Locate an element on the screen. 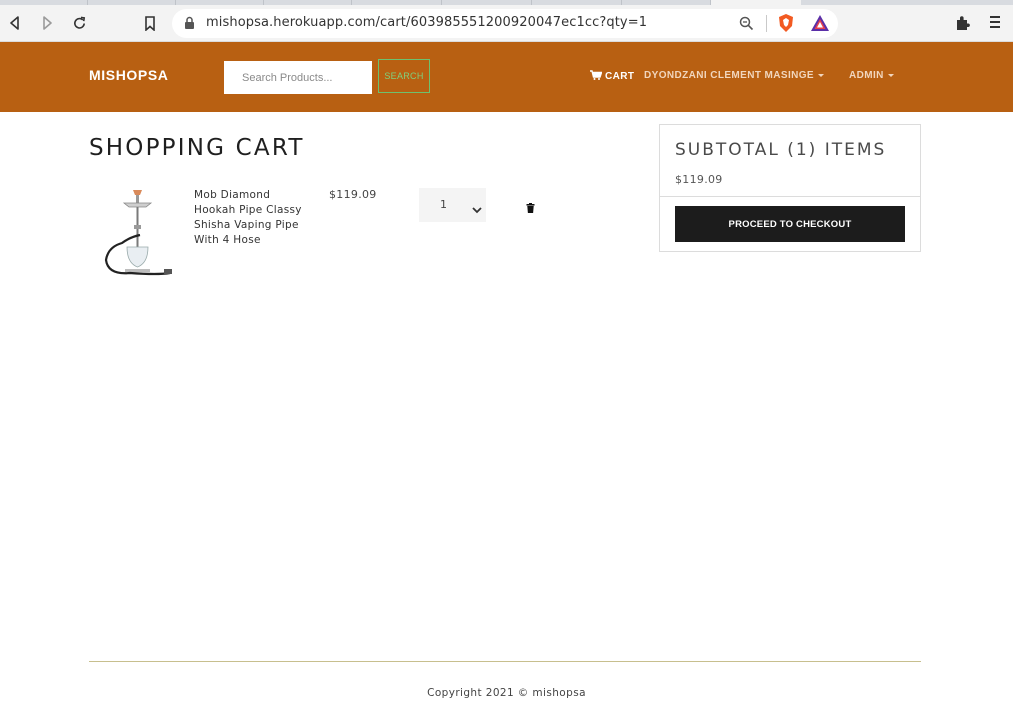  chevron-down-icon is located at coordinates (477, 210).